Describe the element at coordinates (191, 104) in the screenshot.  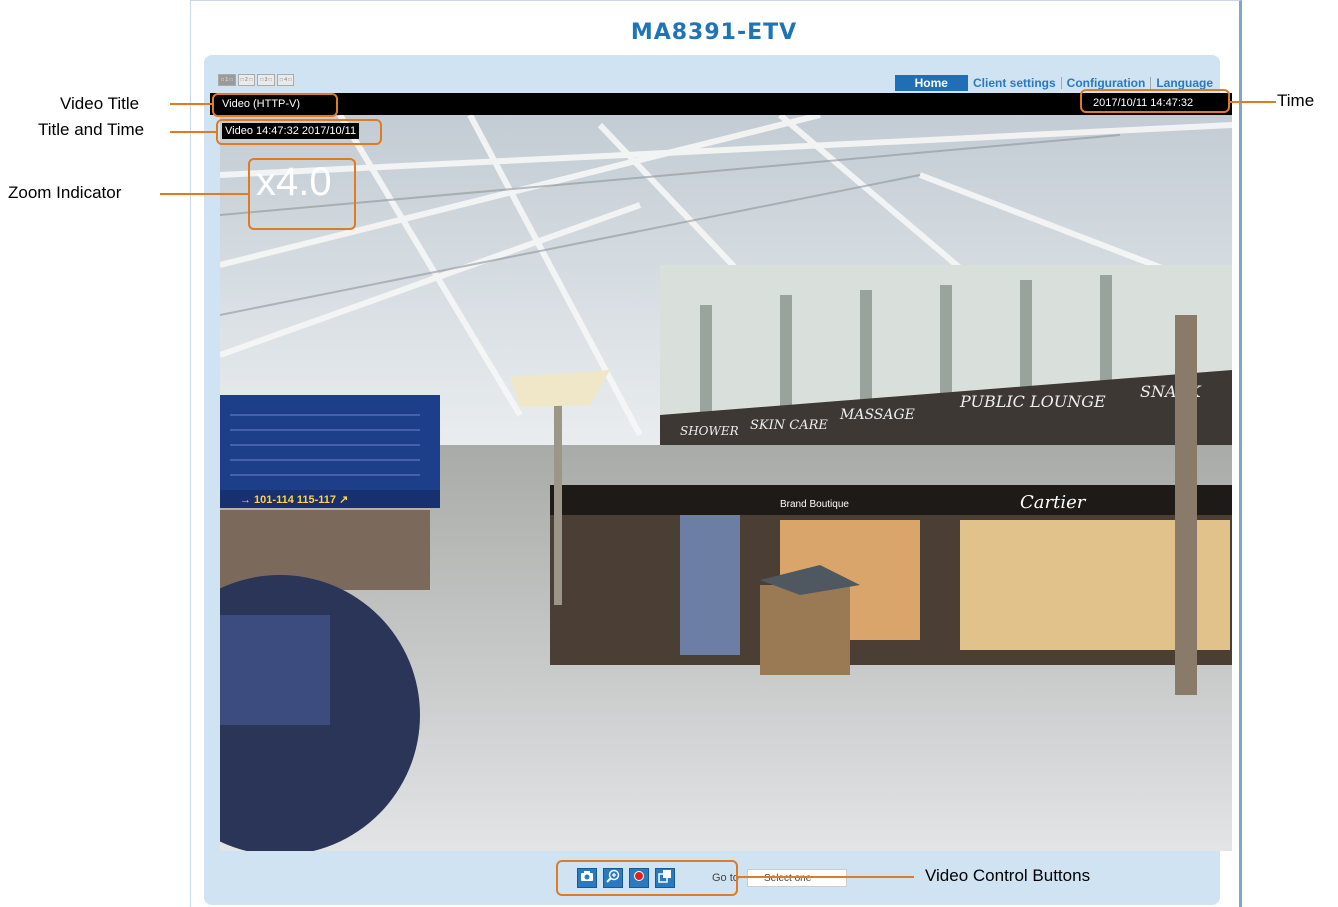
I see `callout-line-video-title` at that location.